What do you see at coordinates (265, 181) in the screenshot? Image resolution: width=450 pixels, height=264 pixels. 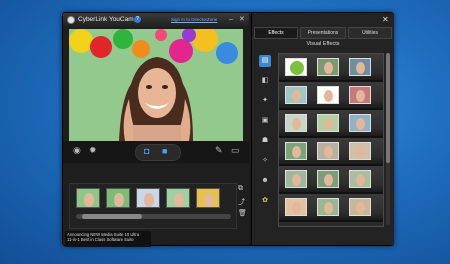 I see `gadget-icon: ☻` at bounding box center [265, 181].